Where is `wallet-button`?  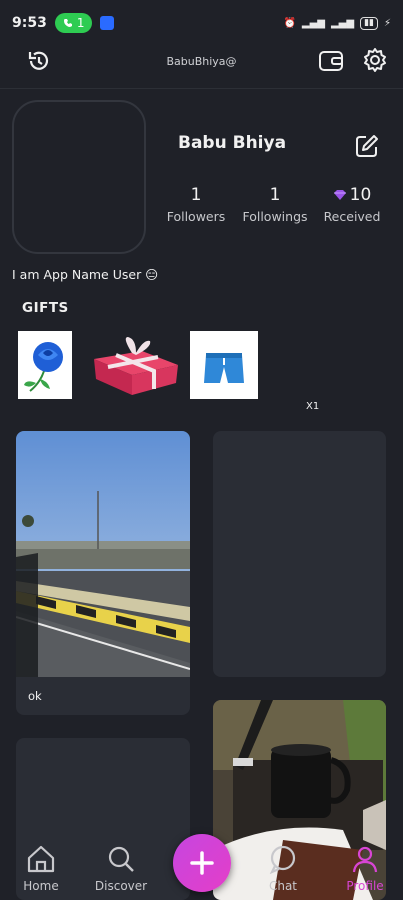 wallet-button is located at coordinates (331, 61).